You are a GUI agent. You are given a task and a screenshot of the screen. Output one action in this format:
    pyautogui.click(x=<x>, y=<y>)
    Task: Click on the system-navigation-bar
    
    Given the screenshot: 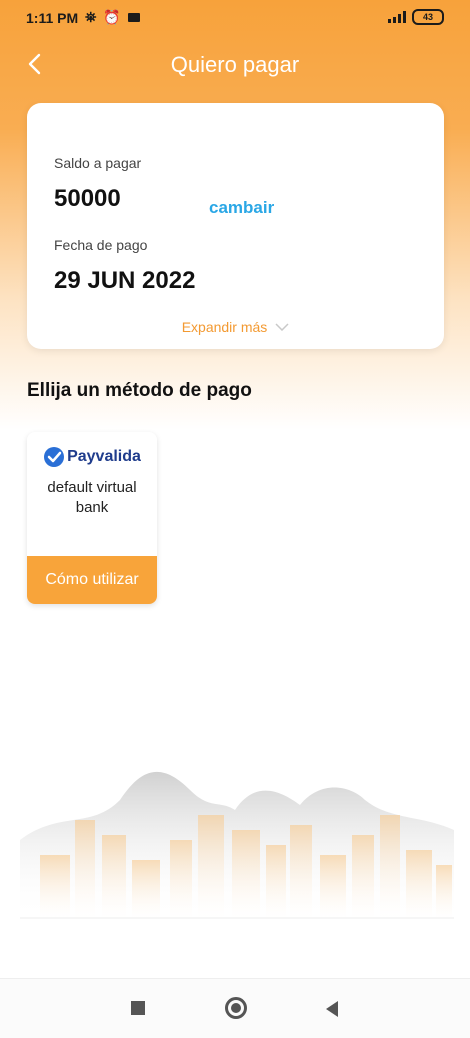 What is the action you would take?
    pyautogui.click(x=235, y=1008)
    